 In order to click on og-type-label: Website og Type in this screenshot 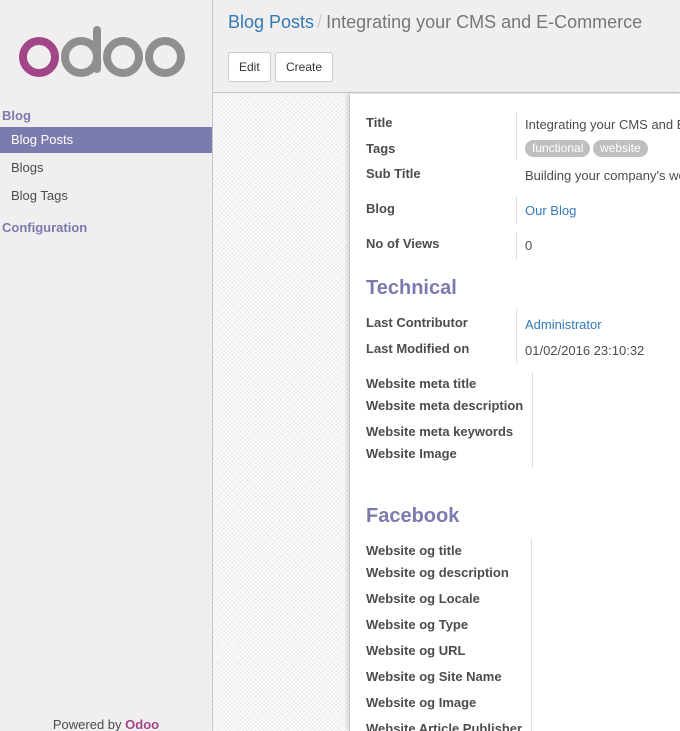, I will do `click(417, 624)`.